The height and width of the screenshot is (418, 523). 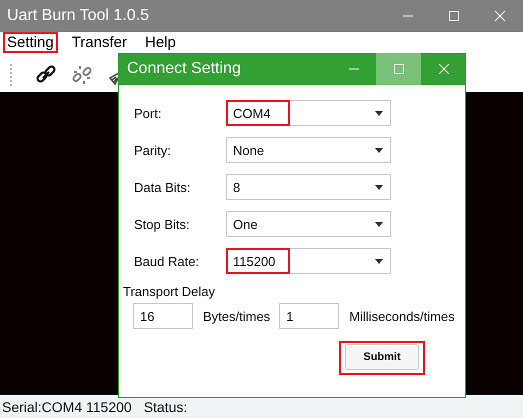 I want to click on field-label: Port:, so click(x=148, y=113).